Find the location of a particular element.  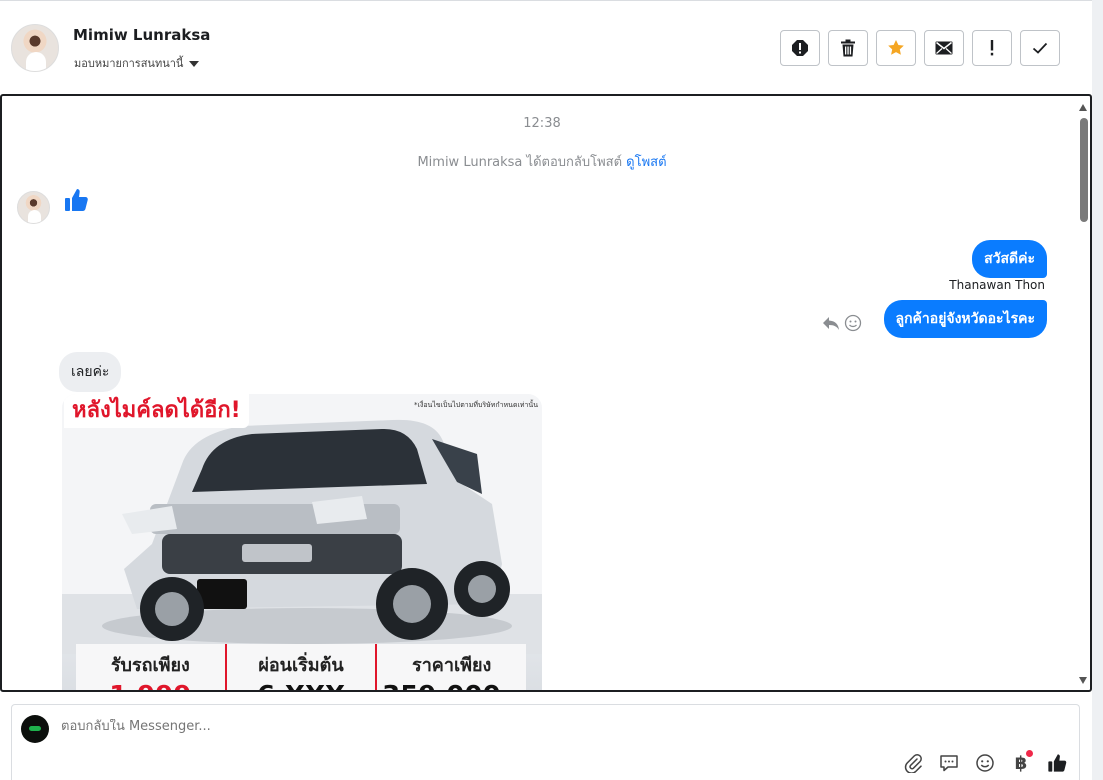

promo-value: 359,000.- is located at coordinates (451, 685).